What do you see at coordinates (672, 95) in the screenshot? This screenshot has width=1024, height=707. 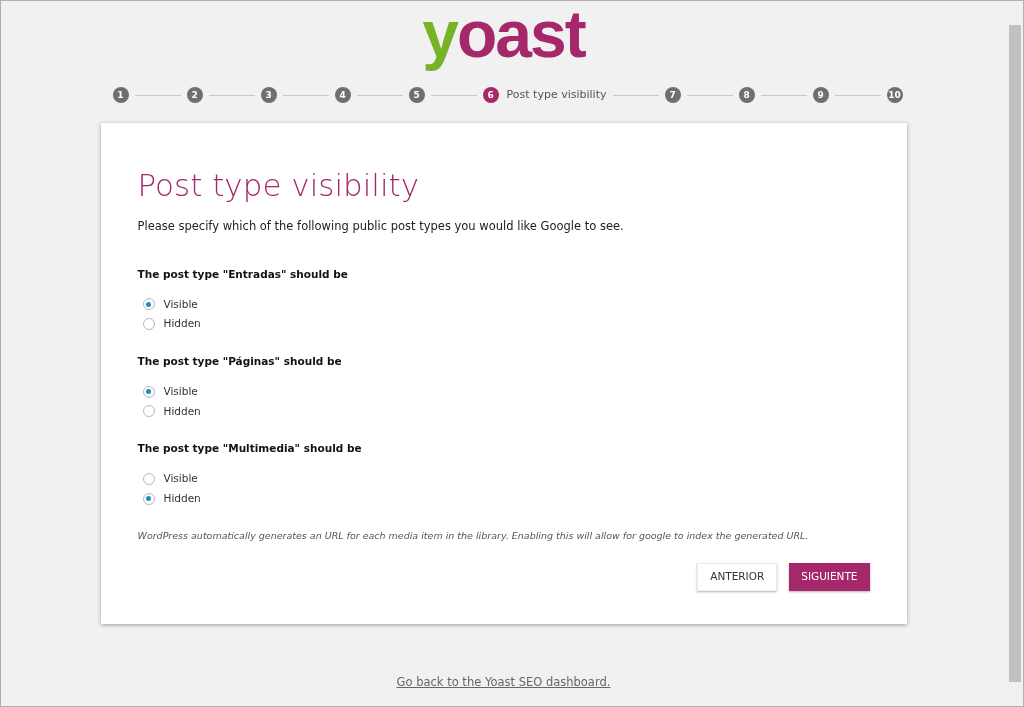 I see `step-number: 7` at bounding box center [672, 95].